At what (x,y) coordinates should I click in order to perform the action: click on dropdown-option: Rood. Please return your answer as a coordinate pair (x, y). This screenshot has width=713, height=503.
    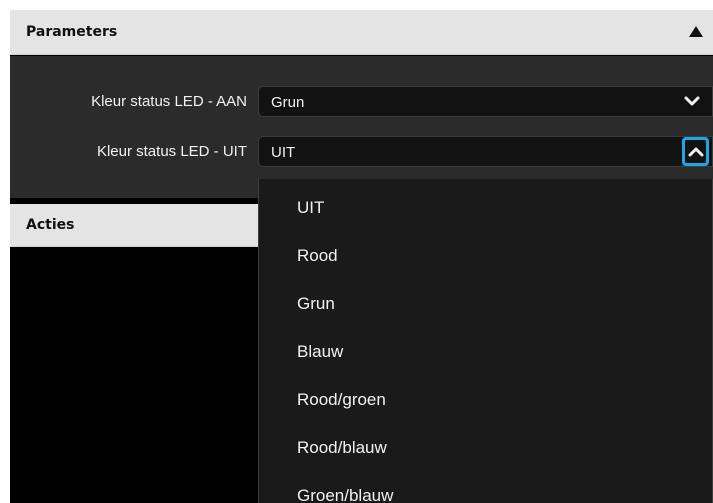
    Looking at the image, I should click on (317, 261).